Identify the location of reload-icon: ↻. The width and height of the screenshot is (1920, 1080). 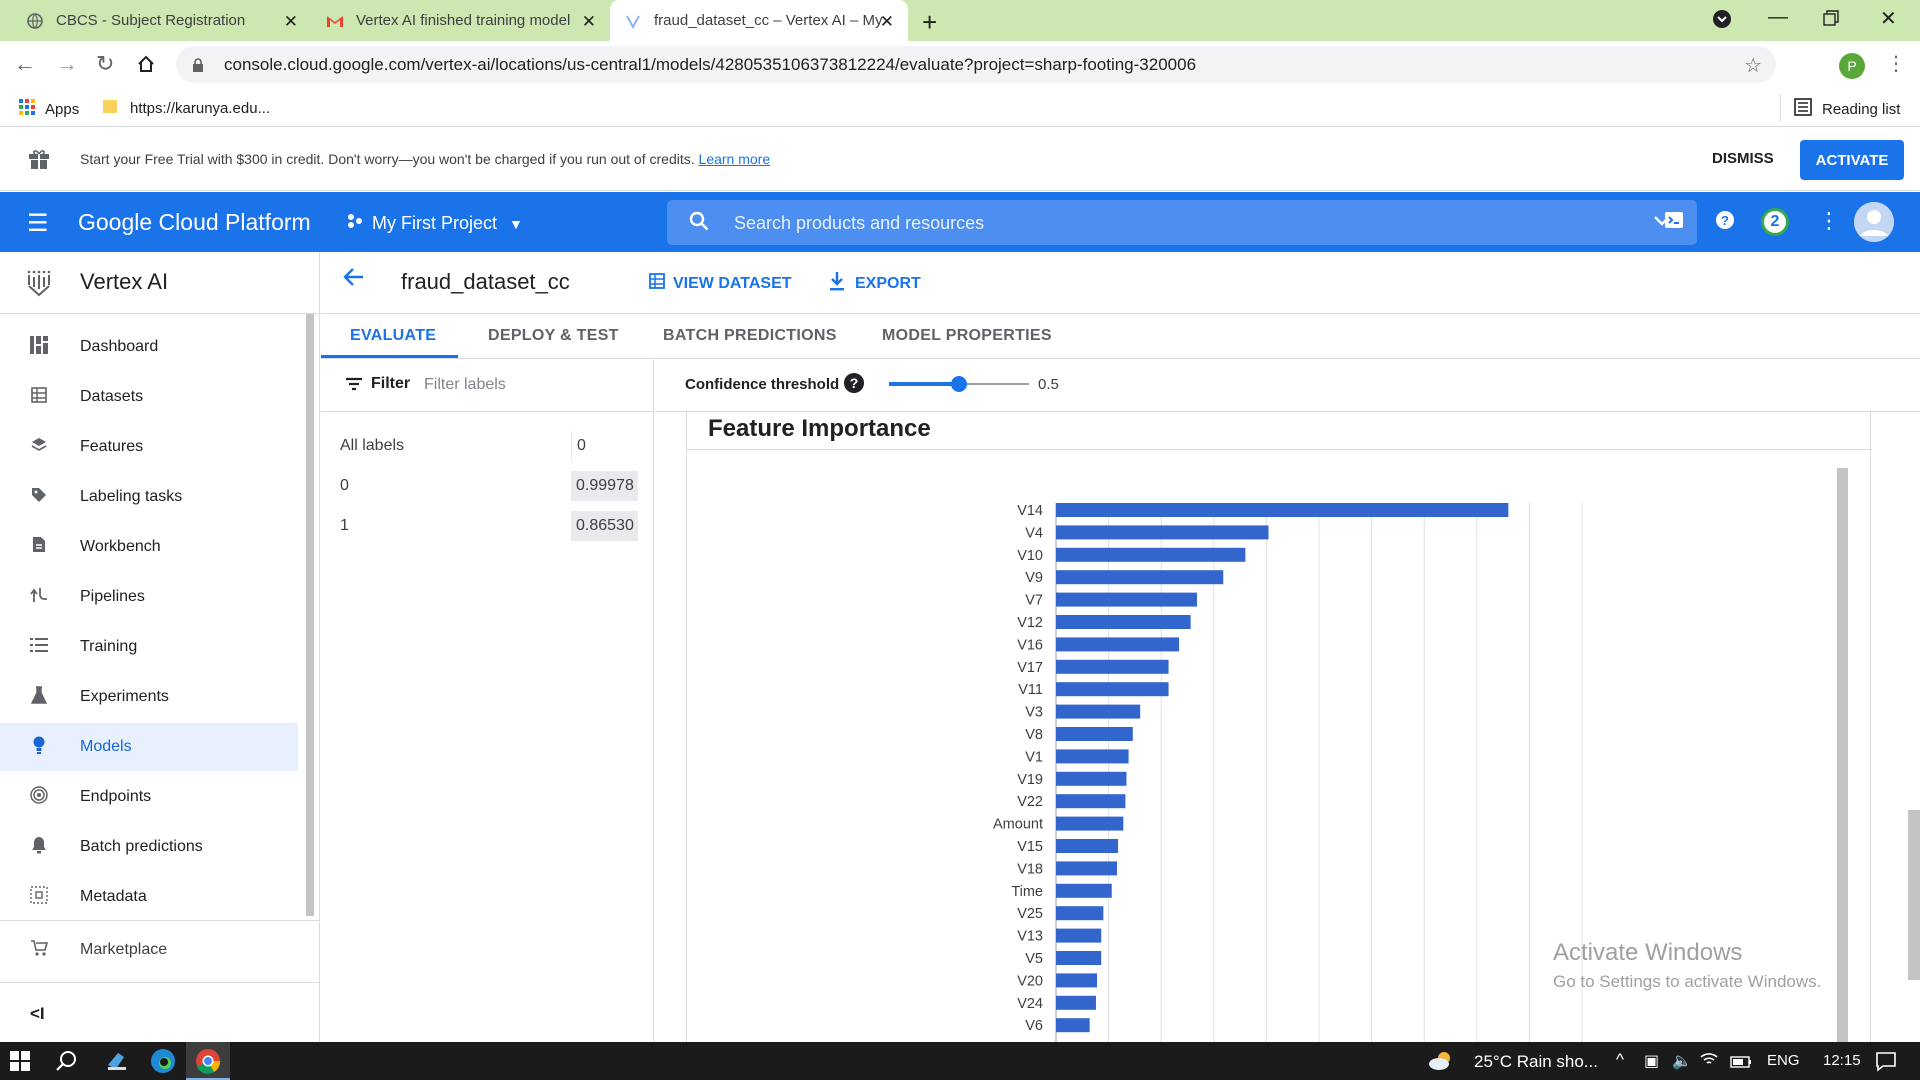
(105, 64).